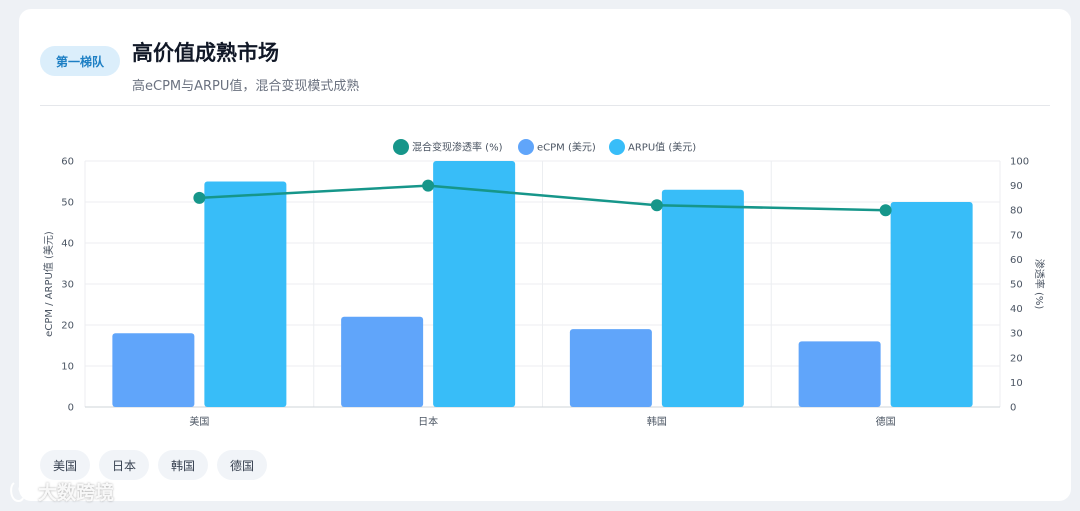  What do you see at coordinates (22, 491) in the screenshot?
I see `brand-logo-icon` at bounding box center [22, 491].